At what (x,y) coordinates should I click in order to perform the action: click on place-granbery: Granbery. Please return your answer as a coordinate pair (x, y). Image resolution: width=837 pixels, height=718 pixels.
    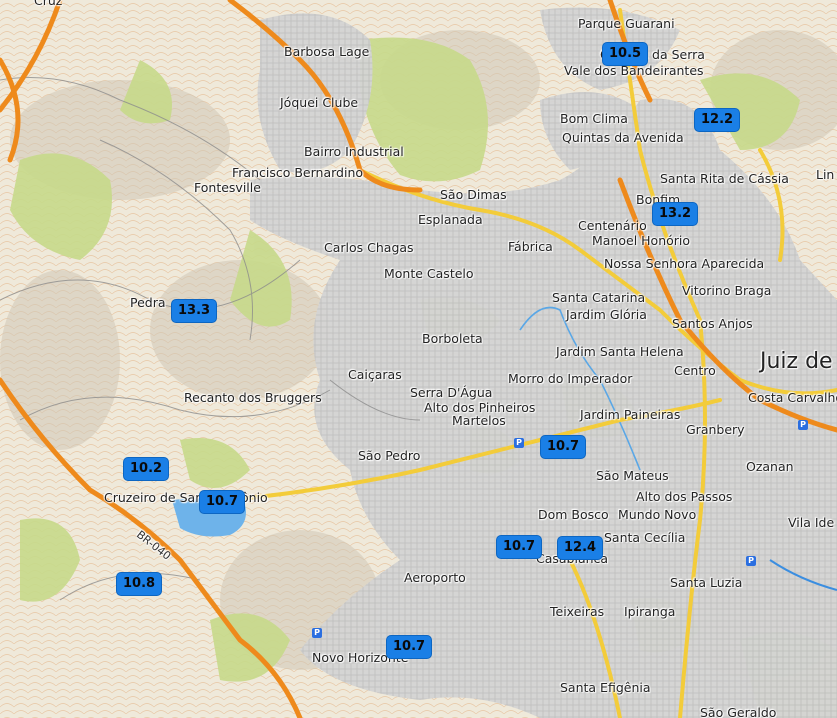
    Looking at the image, I should click on (715, 429).